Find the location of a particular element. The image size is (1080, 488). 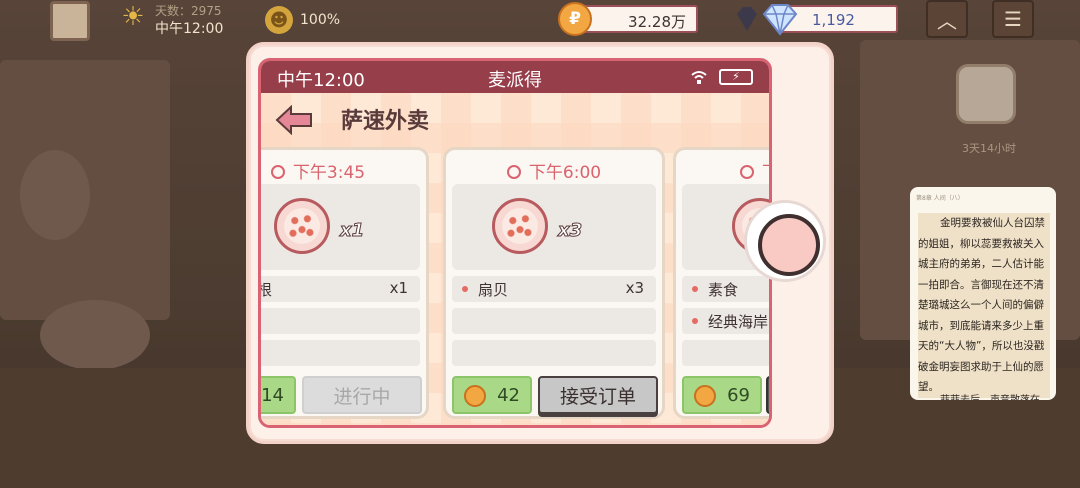

sun-icon: ☀ is located at coordinates (133, 17).